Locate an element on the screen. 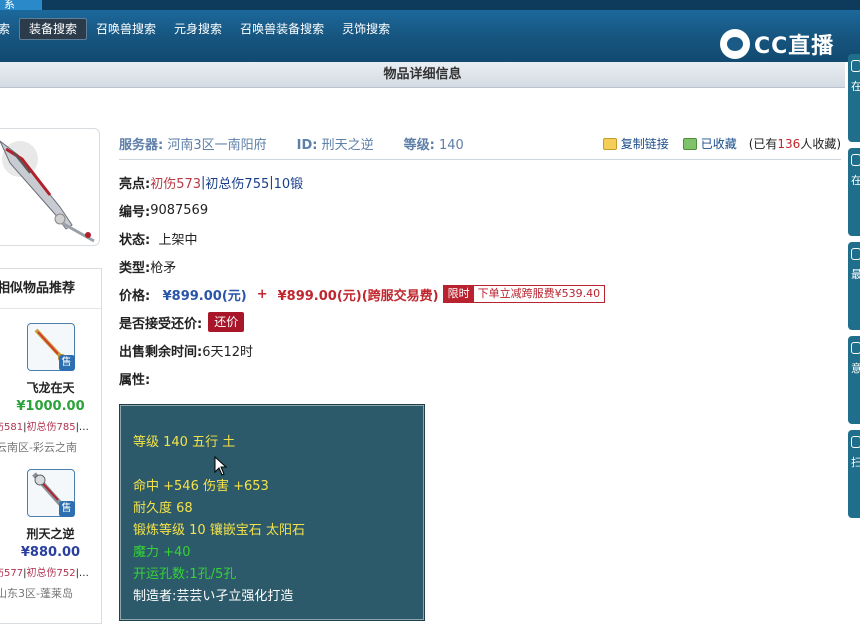  attr-magic: 魔力 +40 is located at coordinates (162, 552).